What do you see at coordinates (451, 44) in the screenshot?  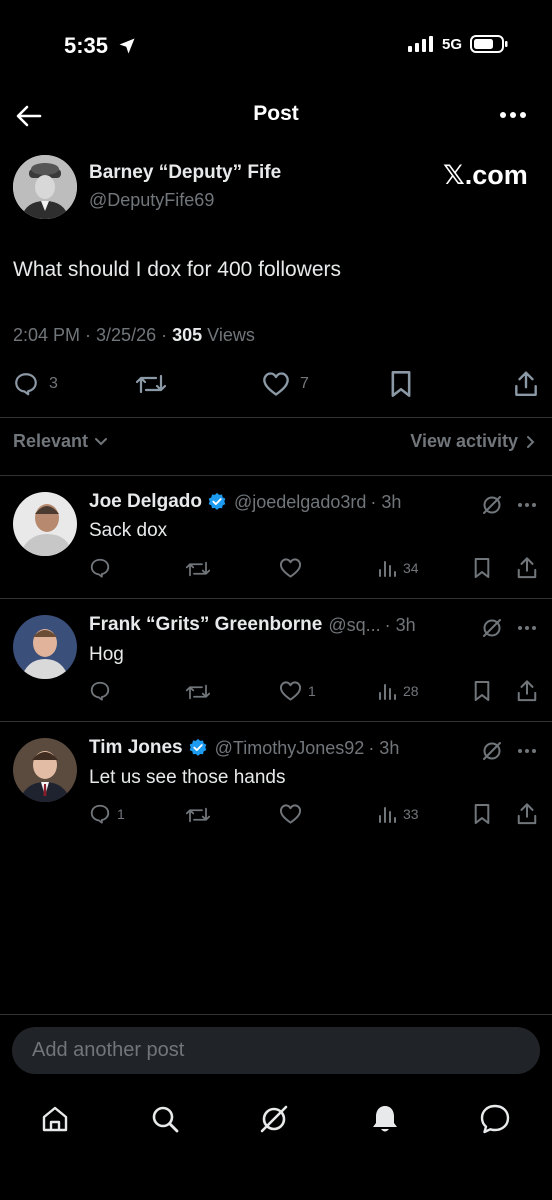 I see `network-label: 5G` at bounding box center [451, 44].